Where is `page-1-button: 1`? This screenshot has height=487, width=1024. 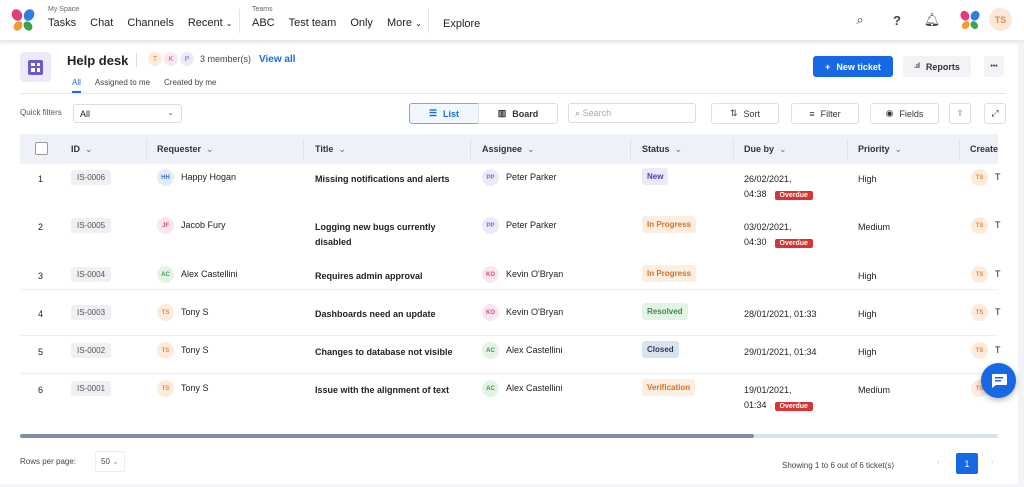
page-1-button: 1 is located at coordinates (967, 463).